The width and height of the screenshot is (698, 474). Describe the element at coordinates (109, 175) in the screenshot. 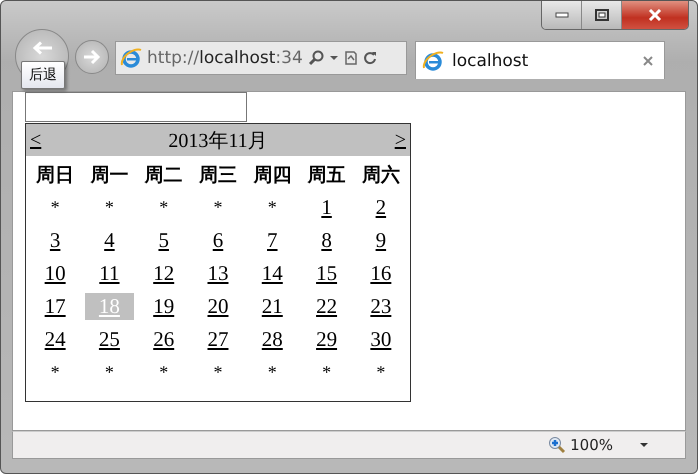

I see `weekday-header: 周一` at that location.